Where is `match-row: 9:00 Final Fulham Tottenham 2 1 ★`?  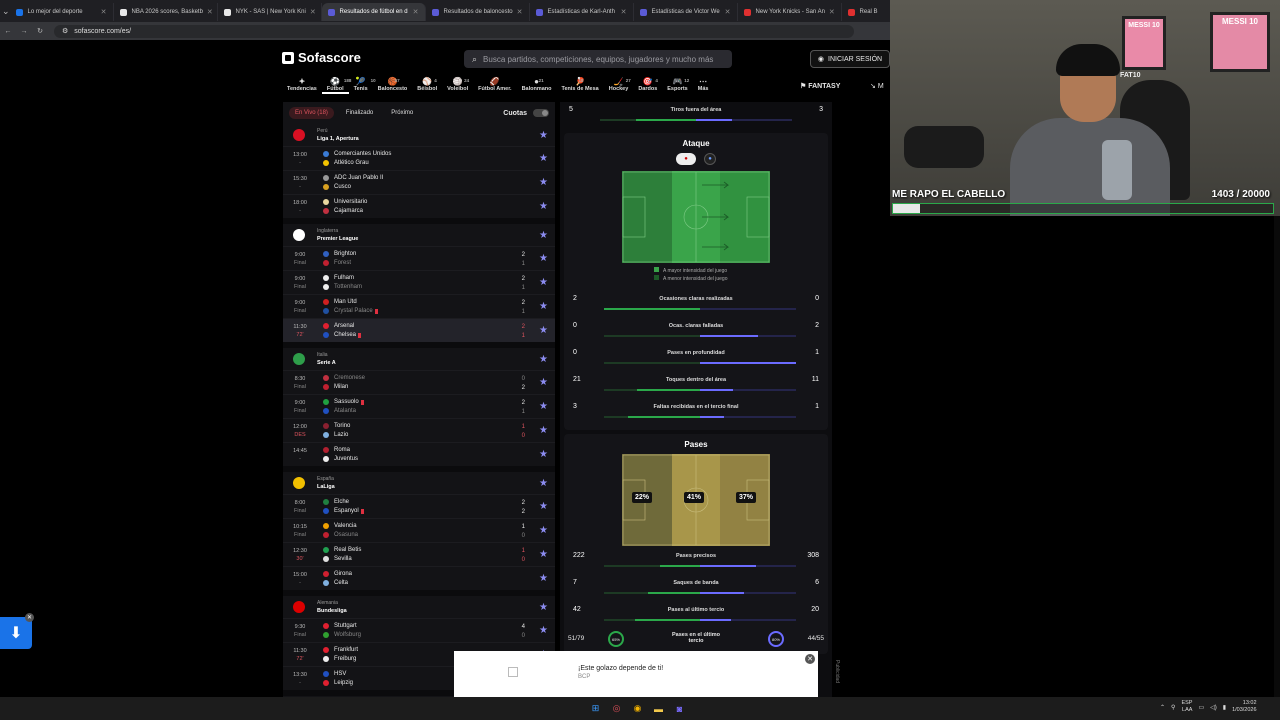 match-row: 9:00 Final Fulham Tottenham 2 1 ★ is located at coordinates (419, 282).